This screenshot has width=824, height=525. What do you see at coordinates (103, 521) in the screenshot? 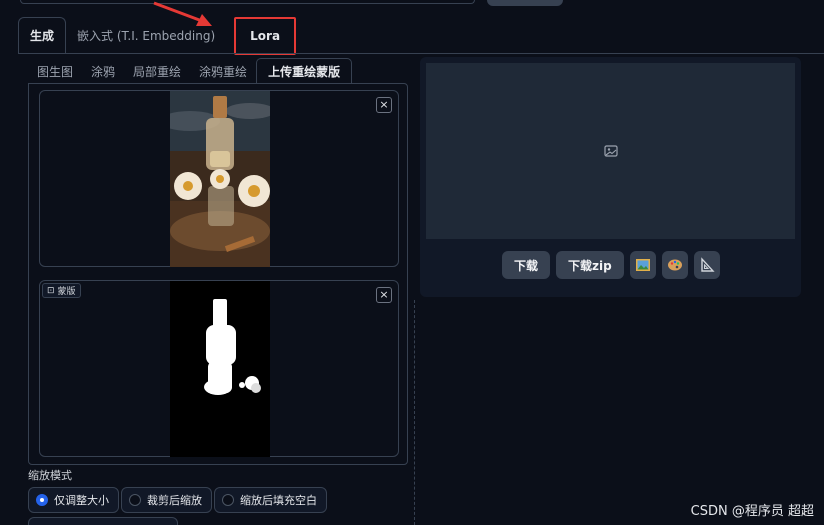
I see `radio-partial-row` at bounding box center [103, 521].